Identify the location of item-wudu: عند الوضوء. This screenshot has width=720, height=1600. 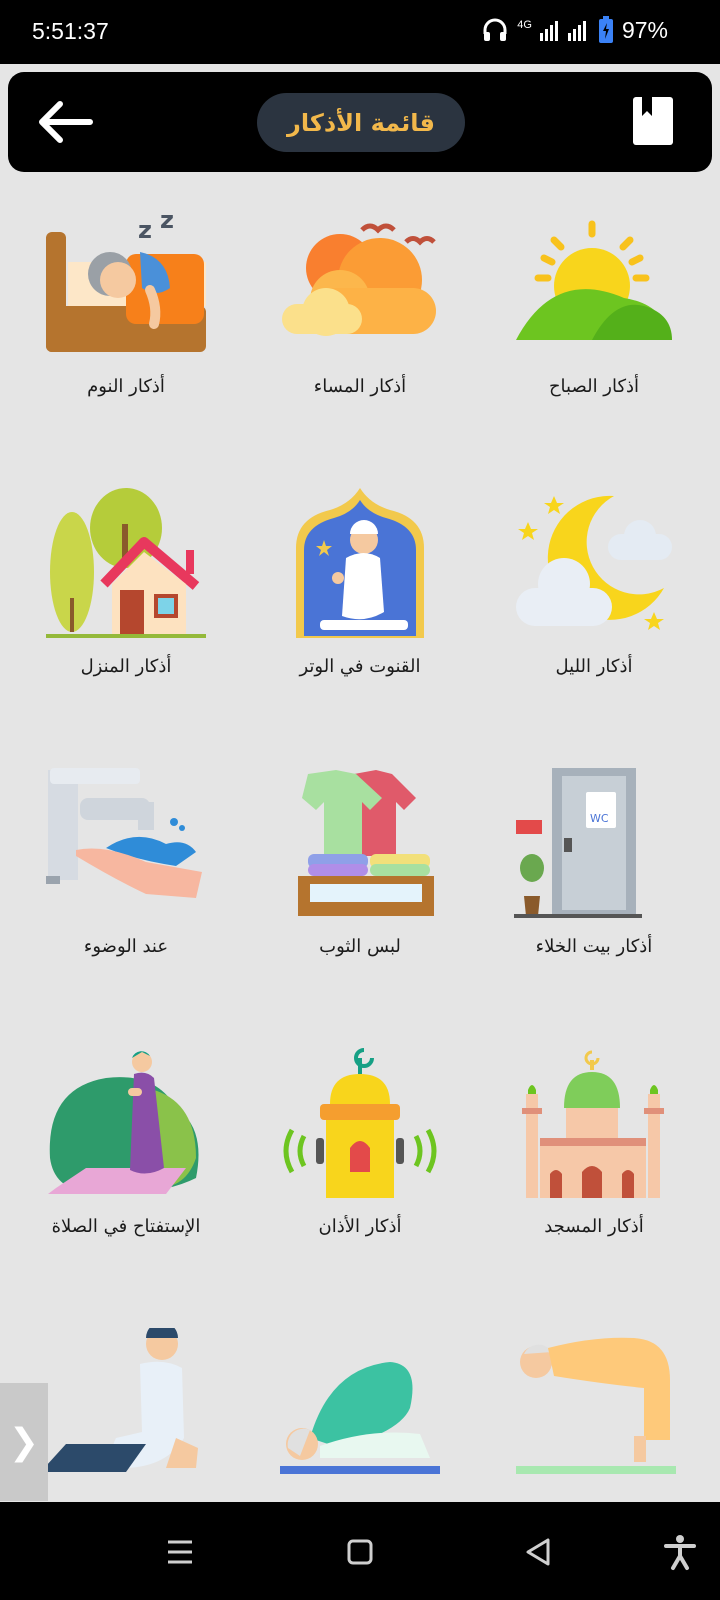
(126, 900).